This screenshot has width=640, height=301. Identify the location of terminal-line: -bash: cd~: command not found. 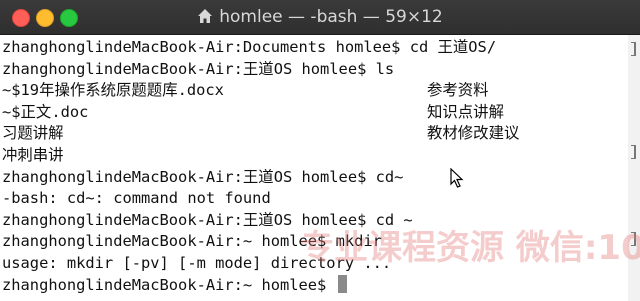
(136, 198).